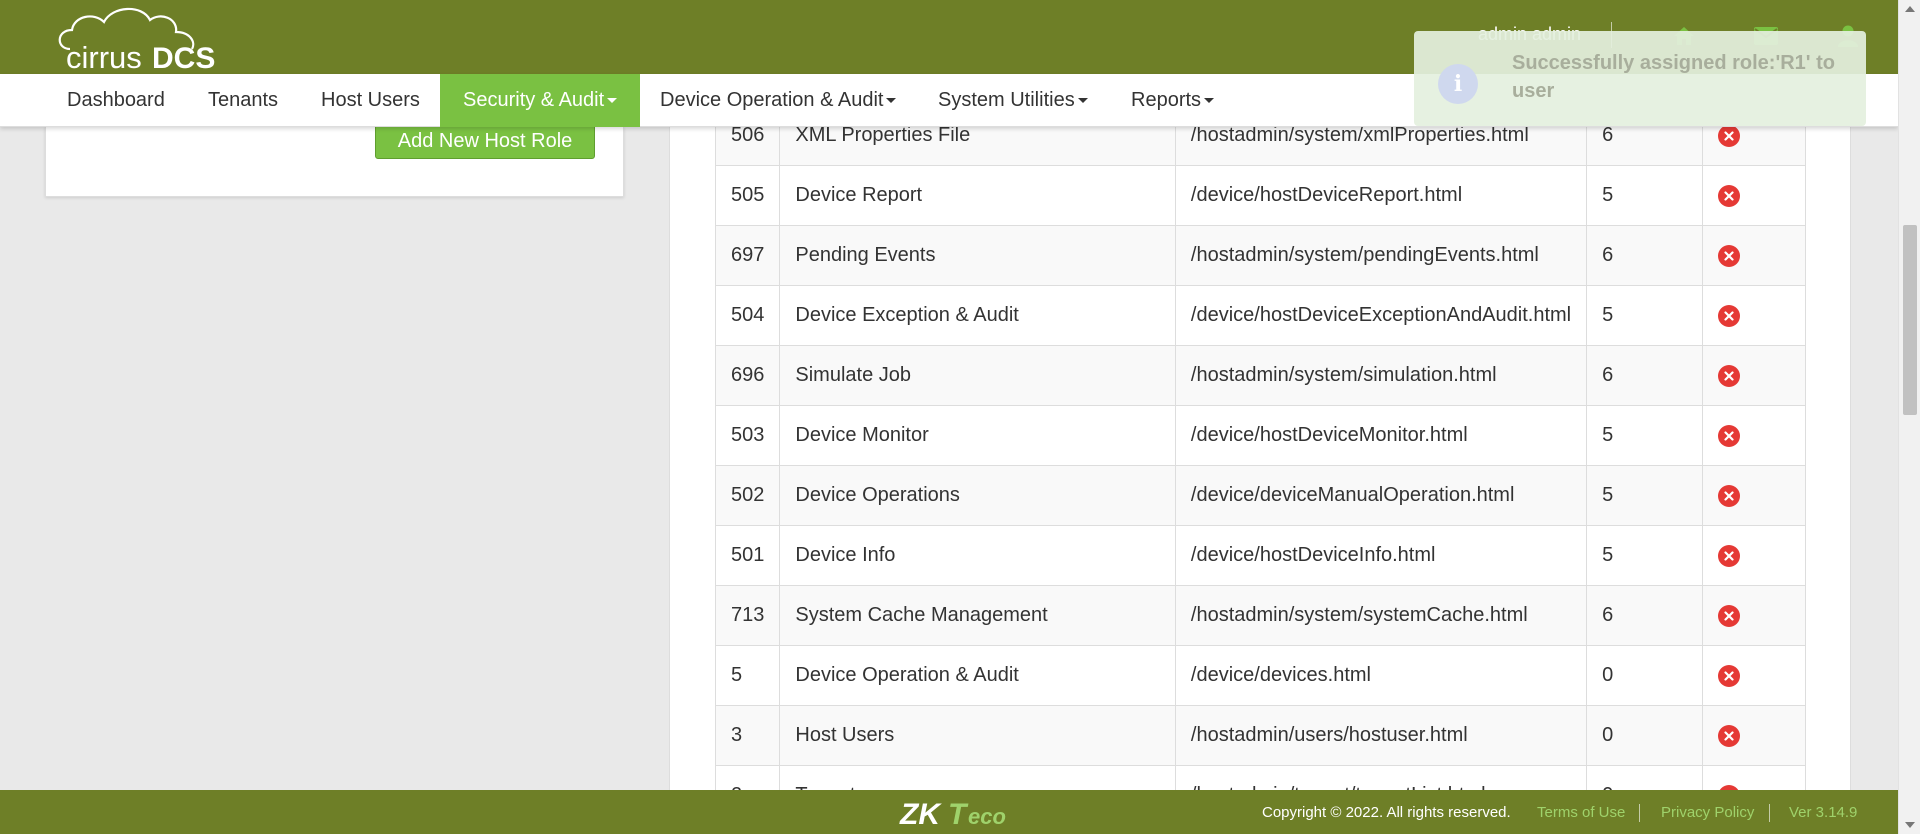 This screenshot has height=834, width=1920. What do you see at coordinates (747, 195) in the screenshot?
I see `role-page-id: 505` at bounding box center [747, 195].